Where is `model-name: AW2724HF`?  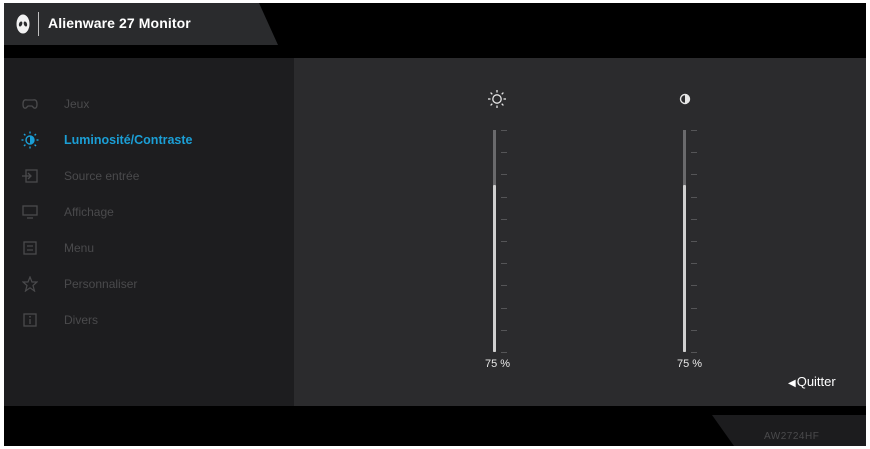 model-name: AW2724HF is located at coordinates (792, 436).